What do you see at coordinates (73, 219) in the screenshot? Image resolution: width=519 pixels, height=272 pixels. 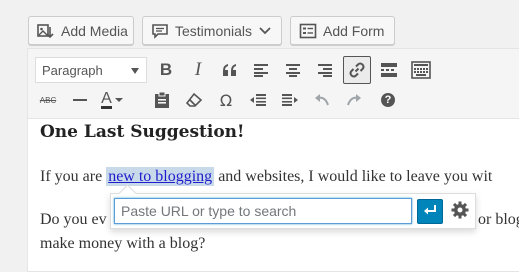 I see `paragraph-2-line-1-start: Do you ev` at bounding box center [73, 219].